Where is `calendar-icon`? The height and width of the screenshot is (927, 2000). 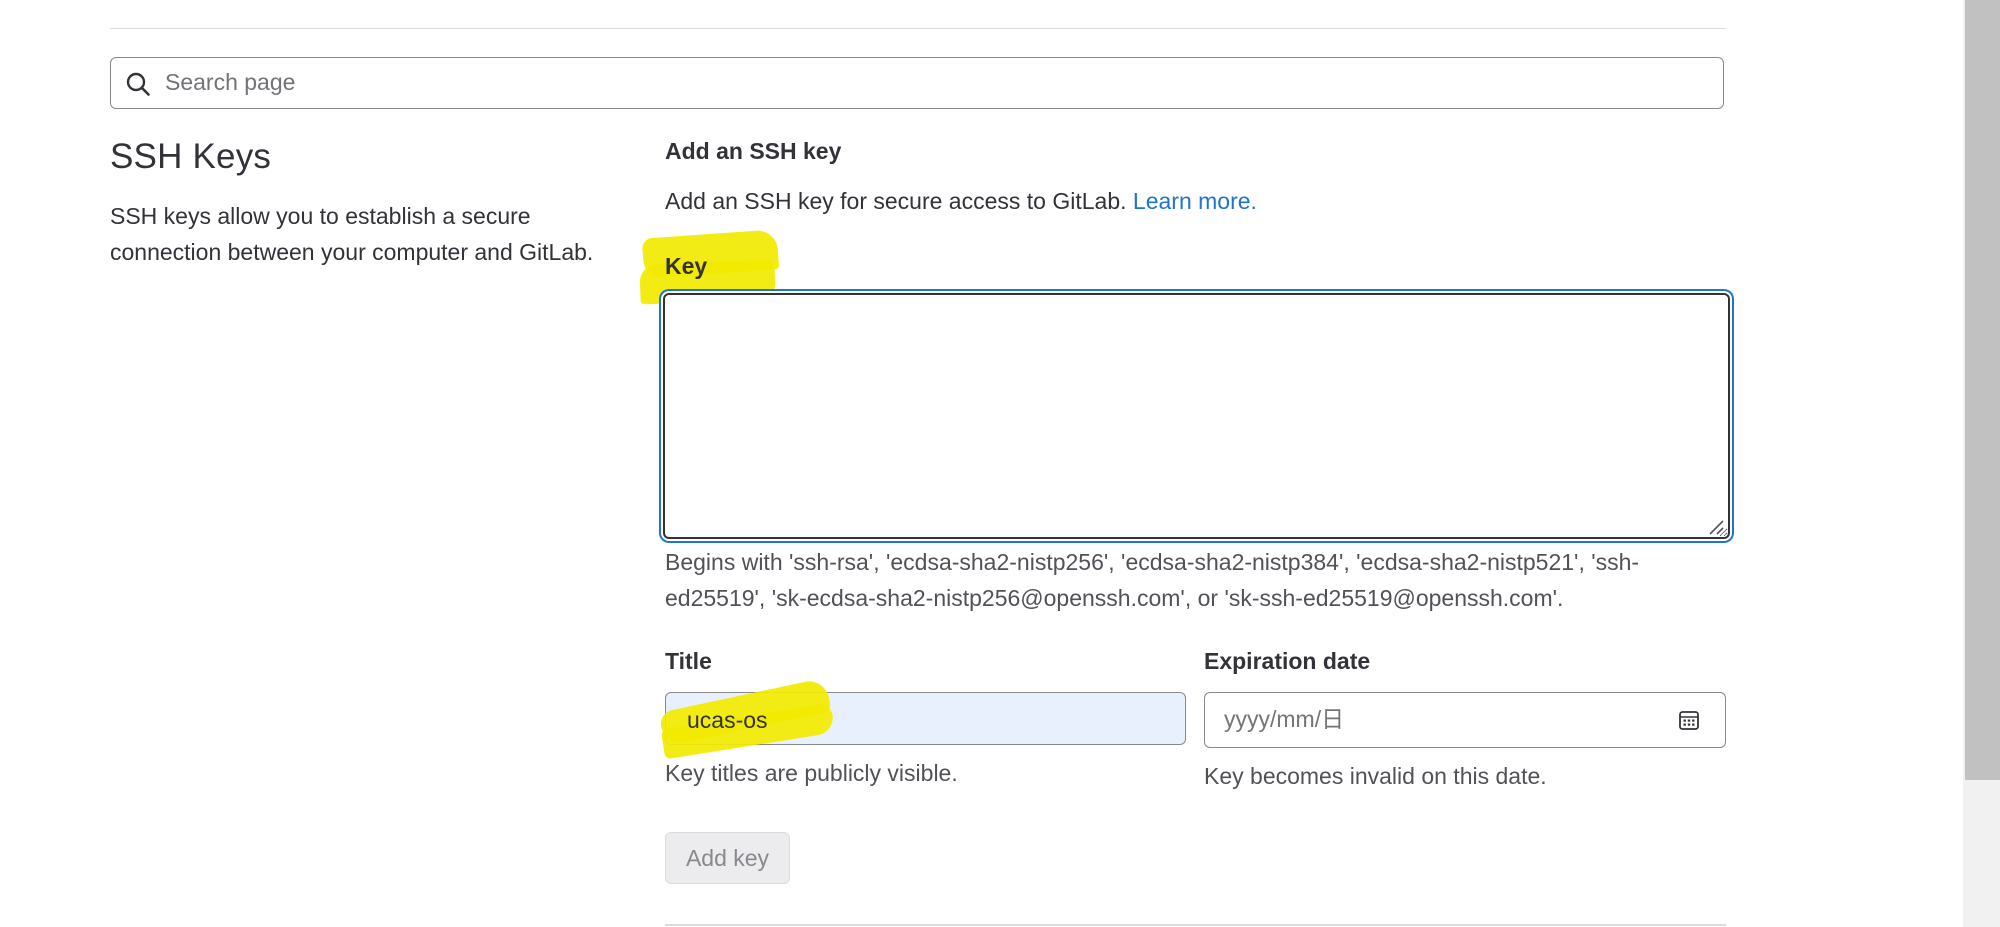
calendar-icon is located at coordinates (1689, 720).